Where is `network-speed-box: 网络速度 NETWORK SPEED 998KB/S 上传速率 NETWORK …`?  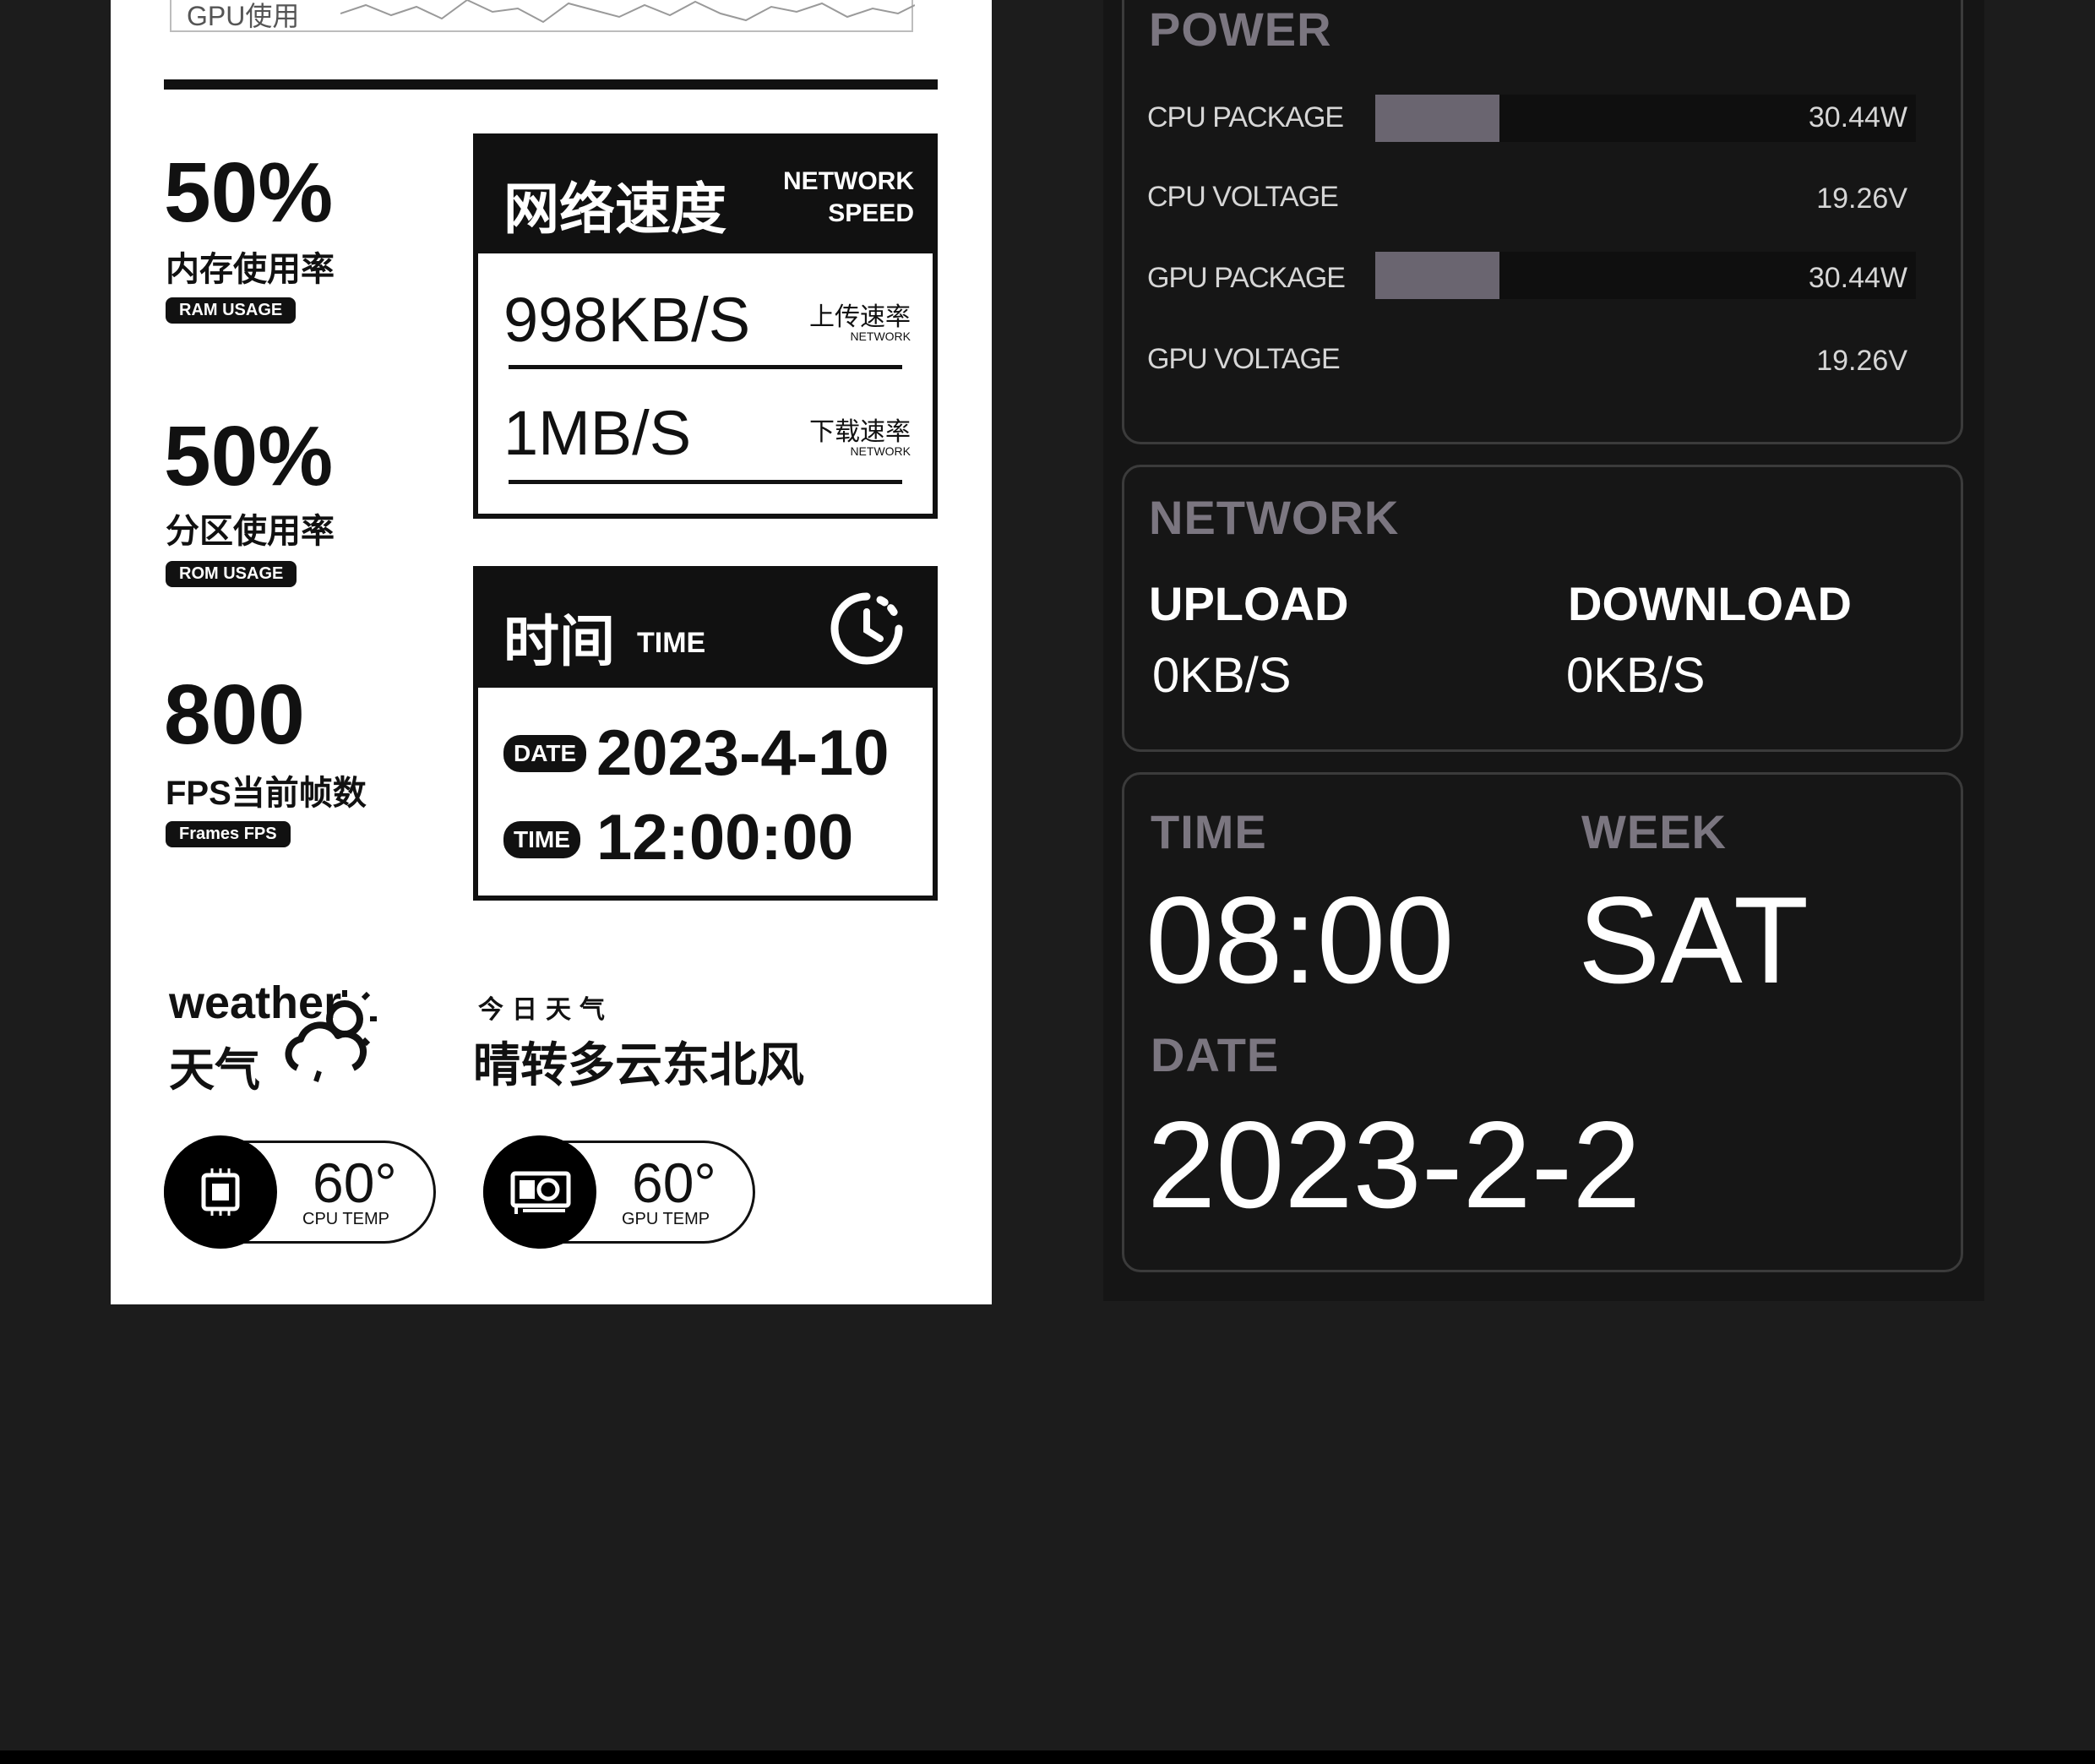
network-speed-box: 网络速度 NETWORK SPEED 998KB/S 上传速率 NETWORK … is located at coordinates (705, 326).